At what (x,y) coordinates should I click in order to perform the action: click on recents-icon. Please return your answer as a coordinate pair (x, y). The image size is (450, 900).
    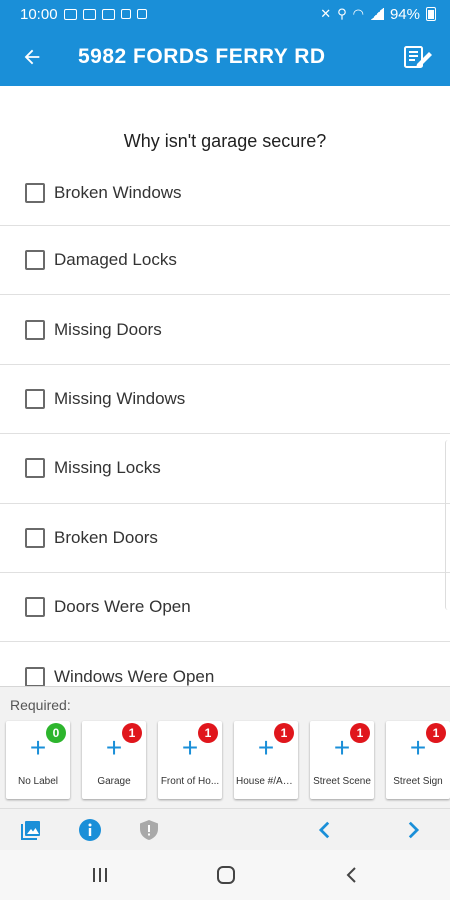
    Looking at the image, I should click on (100, 875).